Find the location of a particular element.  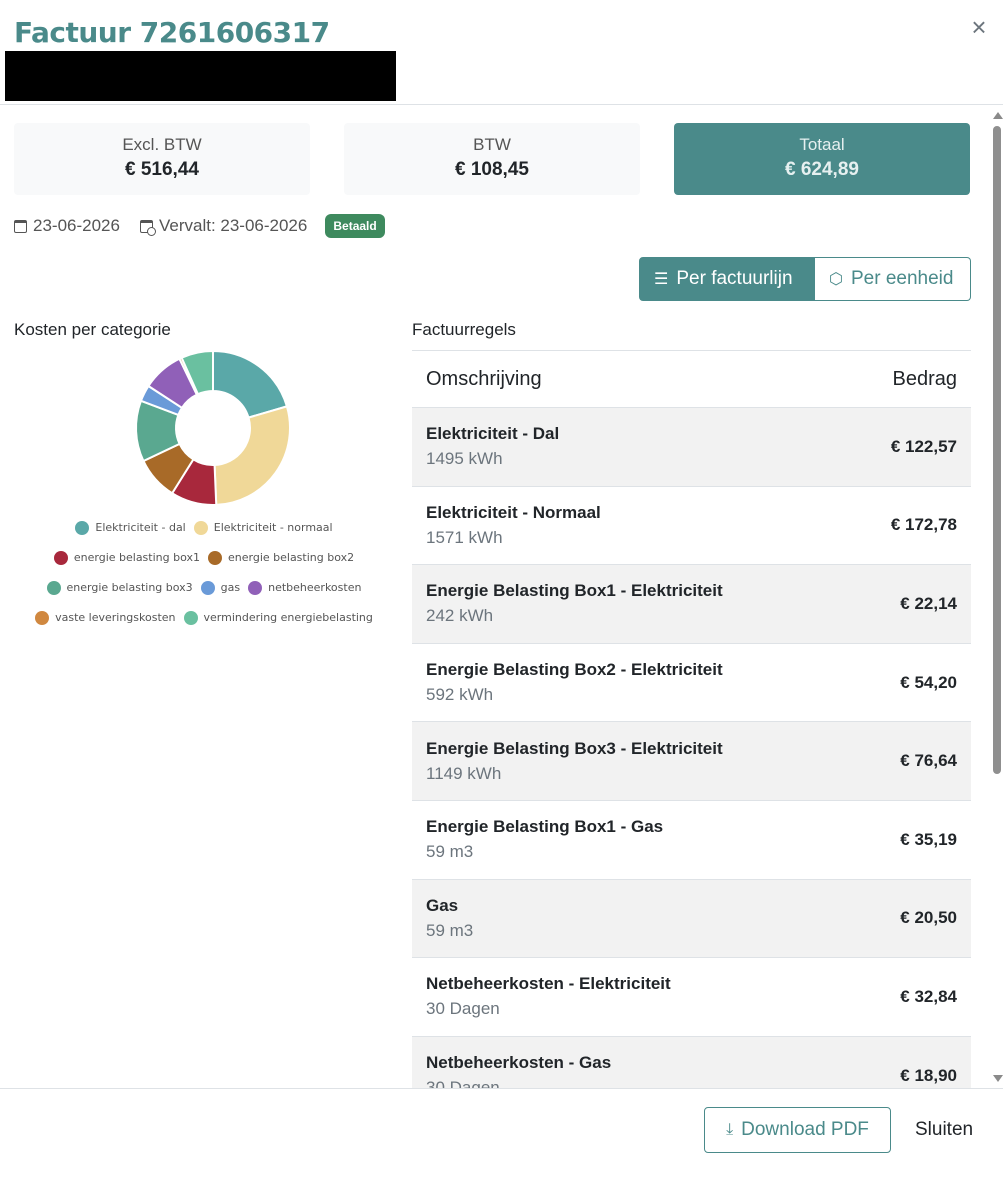

legend-label: vaste leveringskosten is located at coordinates (115, 617).